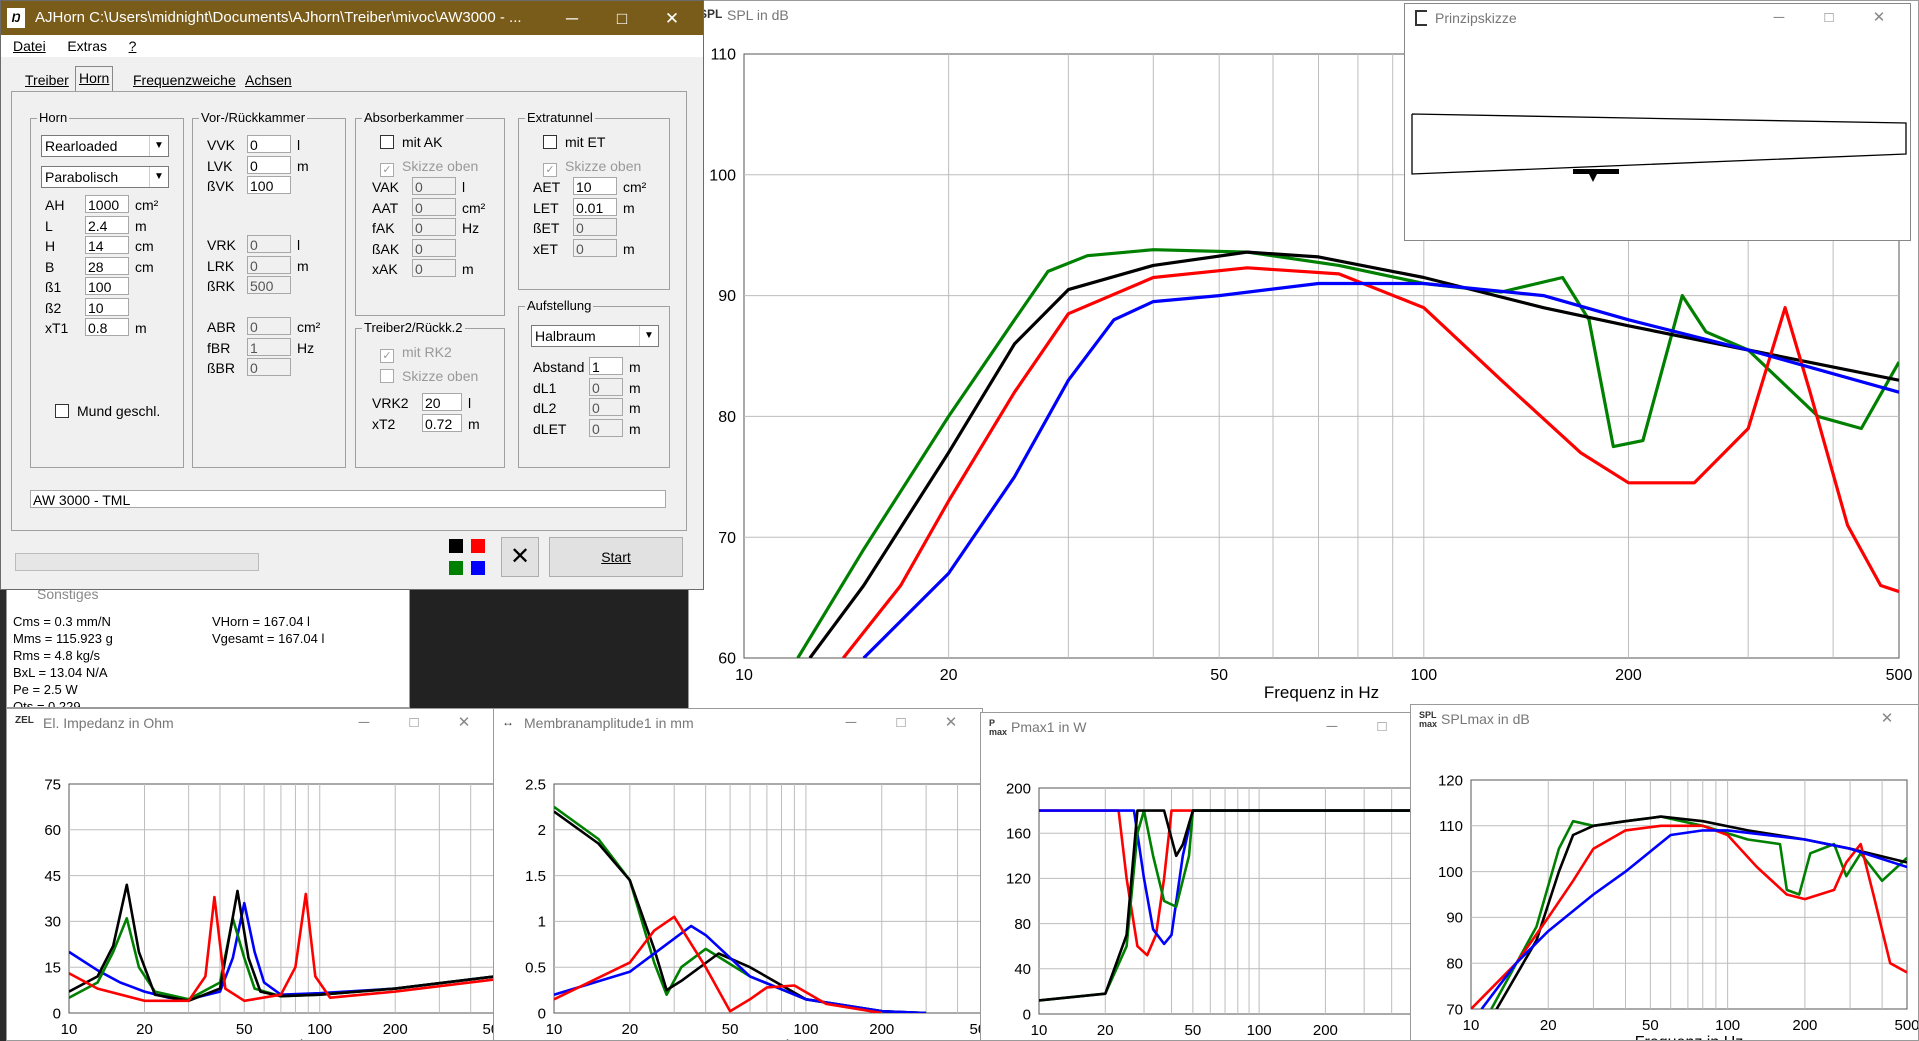  I want to click on vrk-row: VRK 0 l, so click(272, 245).